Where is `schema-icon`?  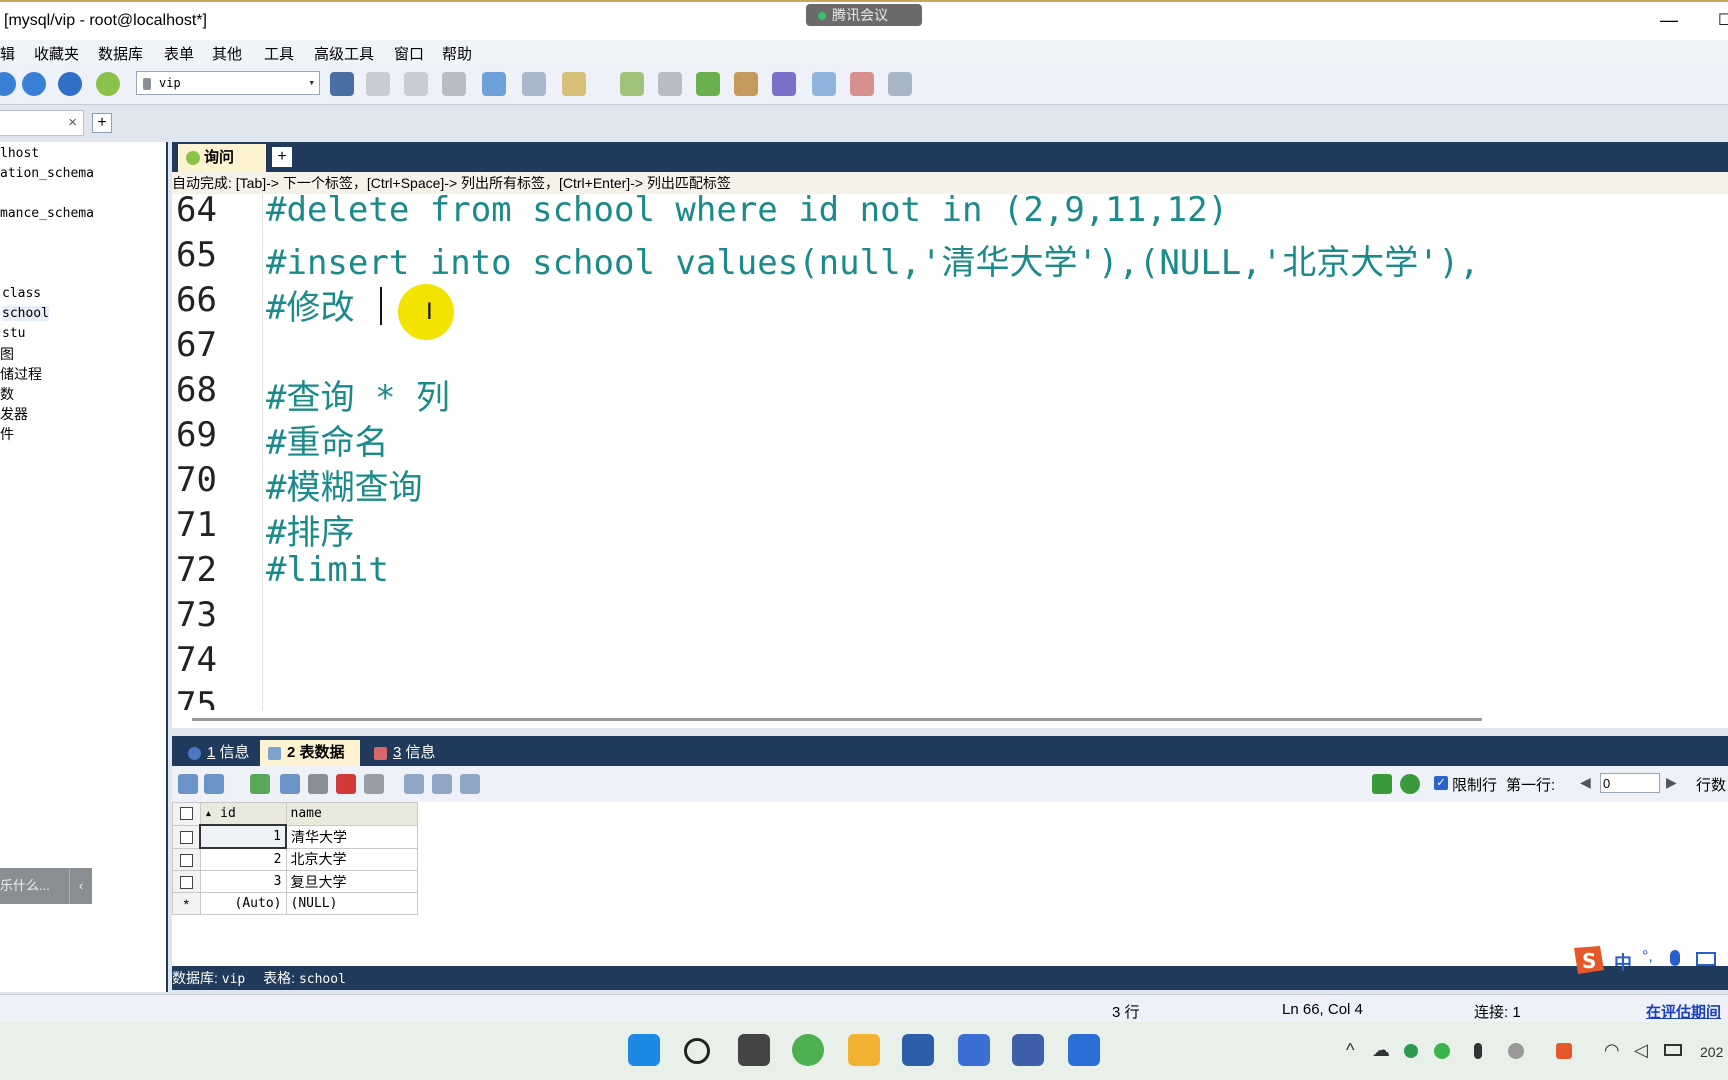 schema-icon is located at coordinates (534, 84).